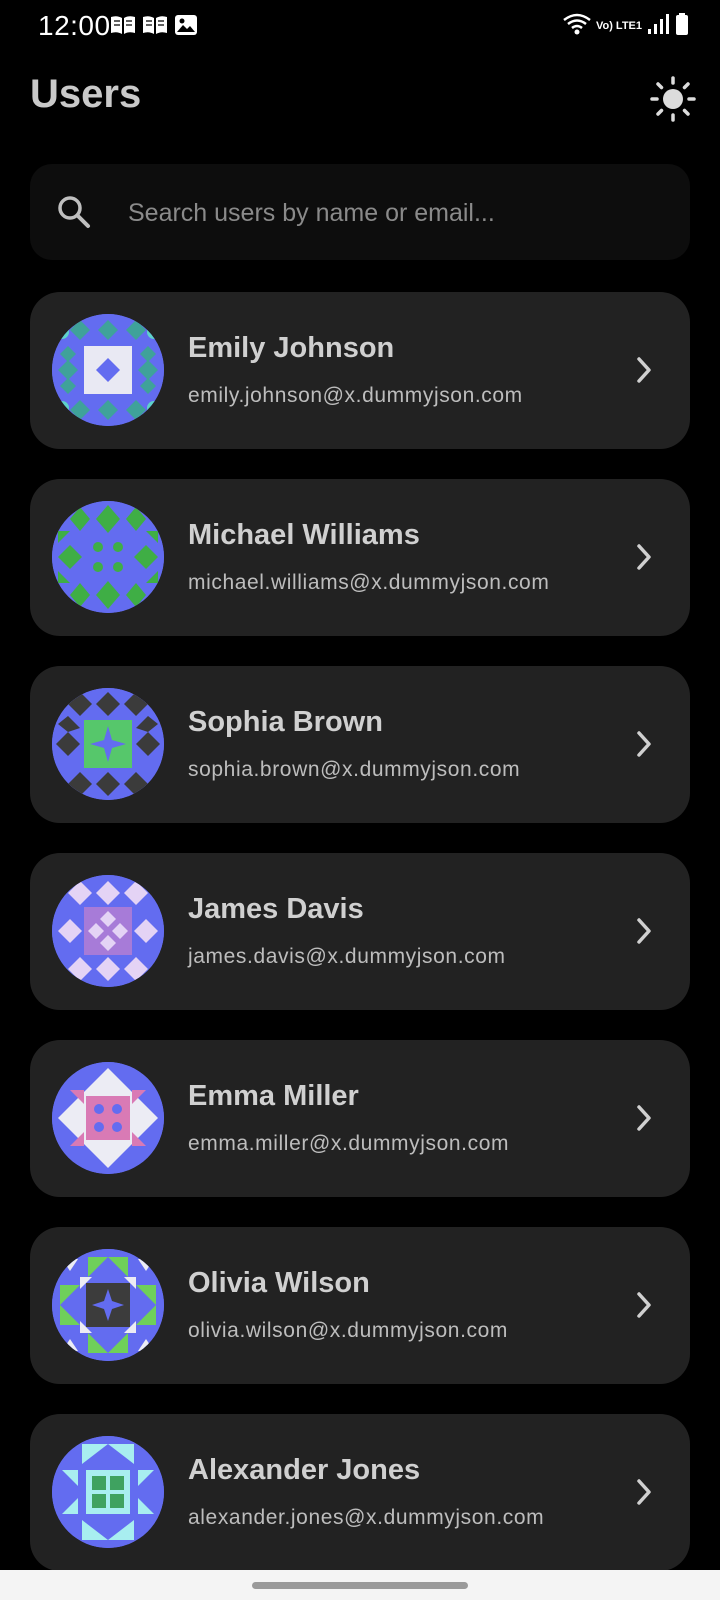 The width and height of the screenshot is (720, 1600). I want to click on home-gesture-handle, so click(360, 1585).